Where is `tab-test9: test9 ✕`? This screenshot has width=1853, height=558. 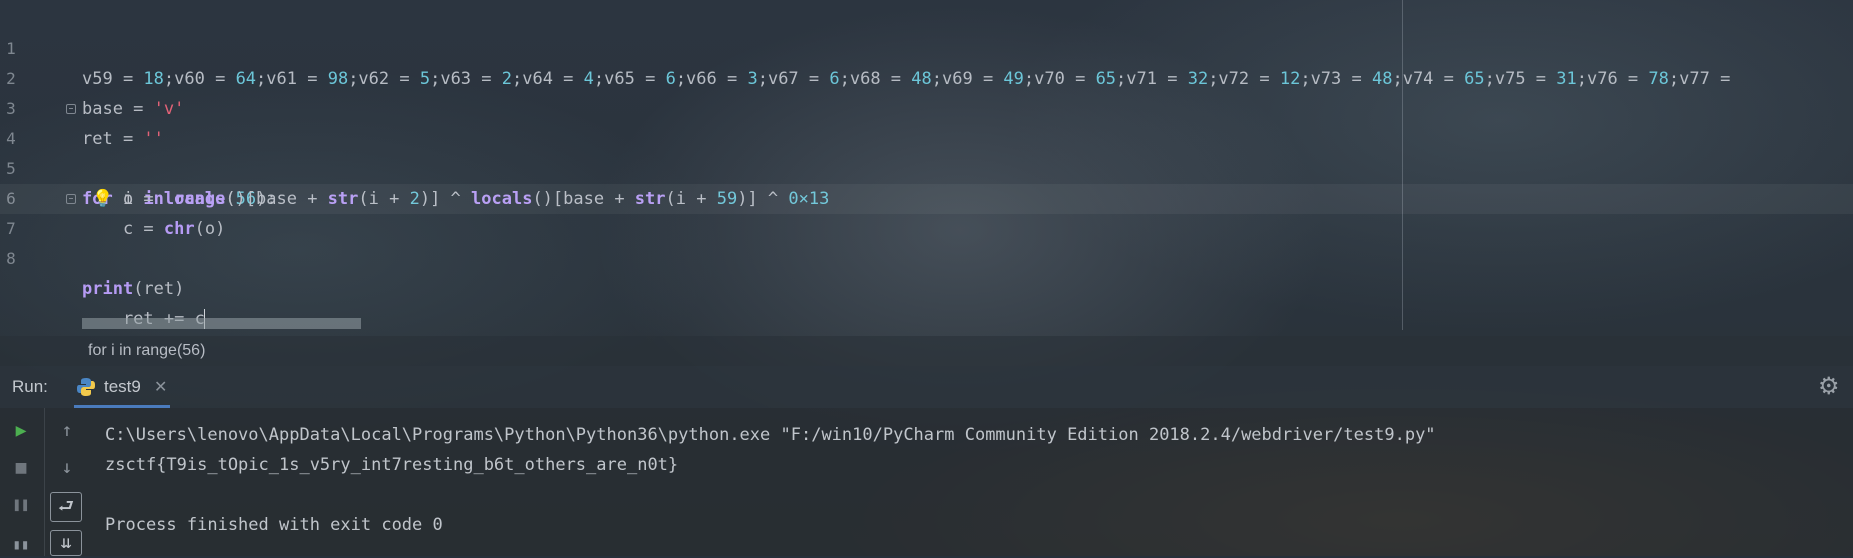 tab-test9: test9 ✕ is located at coordinates (122, 387).